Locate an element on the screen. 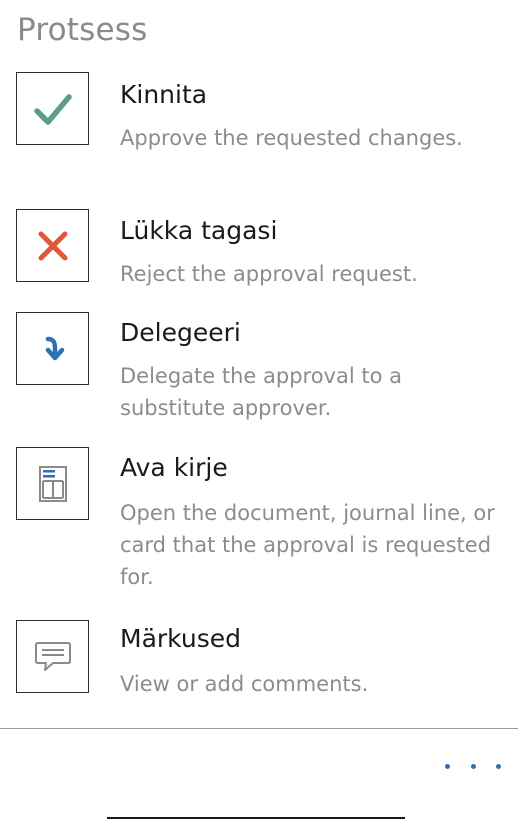 The width and height of the screenshot is (518, 819). reject-tile is located at coordinates (52, 245).